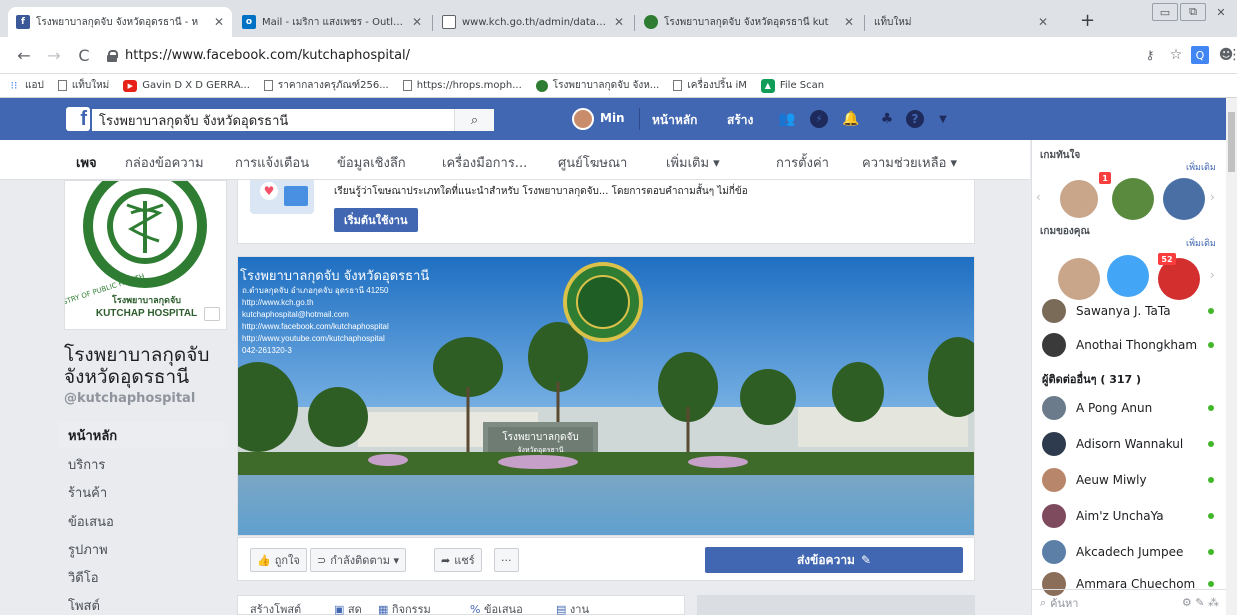 The image size is (1237, 615). What do you see at coordinates (943, 119) in the screenshot?
I see `account-menu-icon: ▼` at bounding box center [943, 119].